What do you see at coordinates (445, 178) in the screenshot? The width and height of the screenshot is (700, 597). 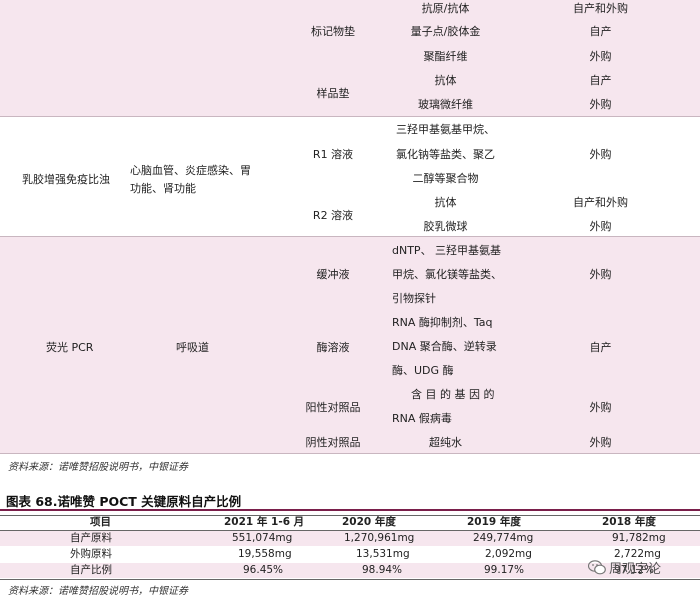 I see `material-line: 二醇等聚合物` at bounding box center [445, 178].